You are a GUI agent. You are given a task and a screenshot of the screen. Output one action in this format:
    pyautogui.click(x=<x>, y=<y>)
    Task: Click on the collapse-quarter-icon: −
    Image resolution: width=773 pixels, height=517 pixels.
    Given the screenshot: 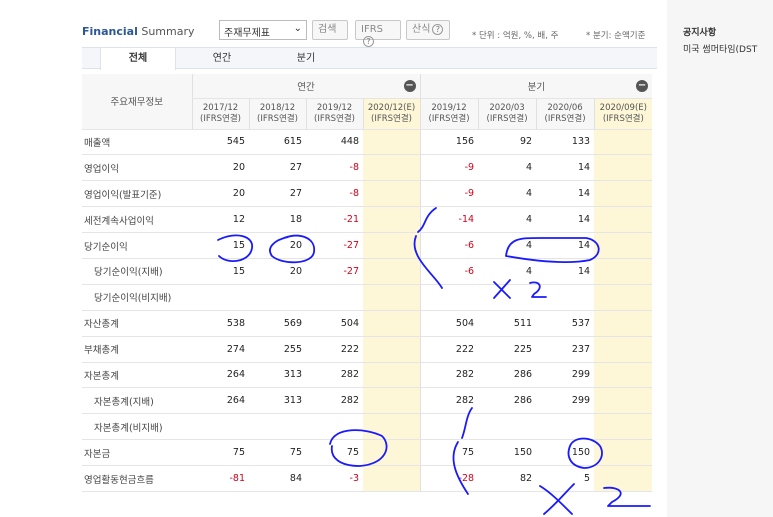 What is the action you would take?
    pyautogui.click(x=642, y=86)
    